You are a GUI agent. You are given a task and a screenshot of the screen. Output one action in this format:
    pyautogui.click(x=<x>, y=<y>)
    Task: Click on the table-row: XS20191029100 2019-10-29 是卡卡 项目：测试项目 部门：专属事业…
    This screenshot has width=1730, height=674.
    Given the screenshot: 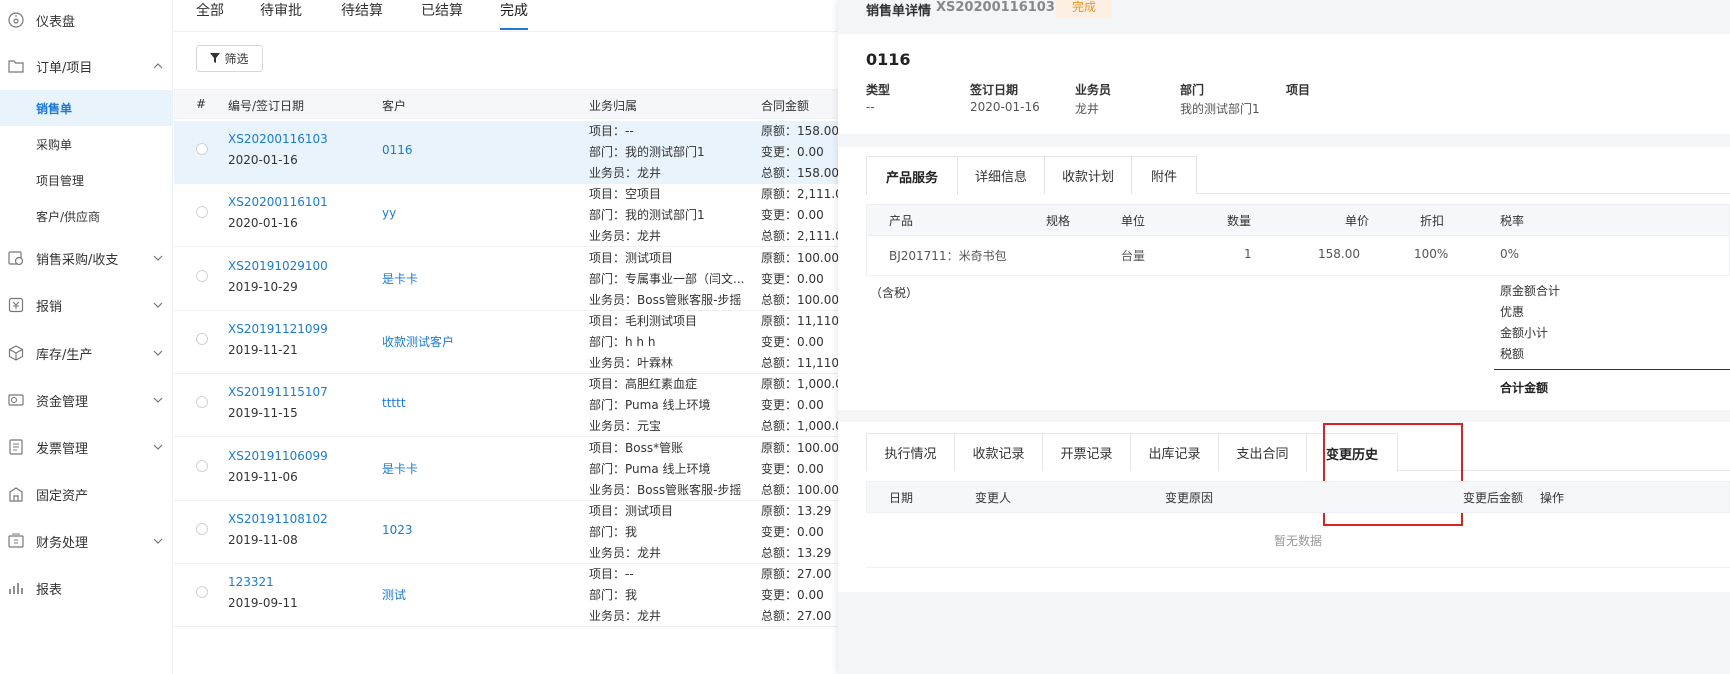 What is the action you would take?
    pyautogui.click(x=506, y=279)
    